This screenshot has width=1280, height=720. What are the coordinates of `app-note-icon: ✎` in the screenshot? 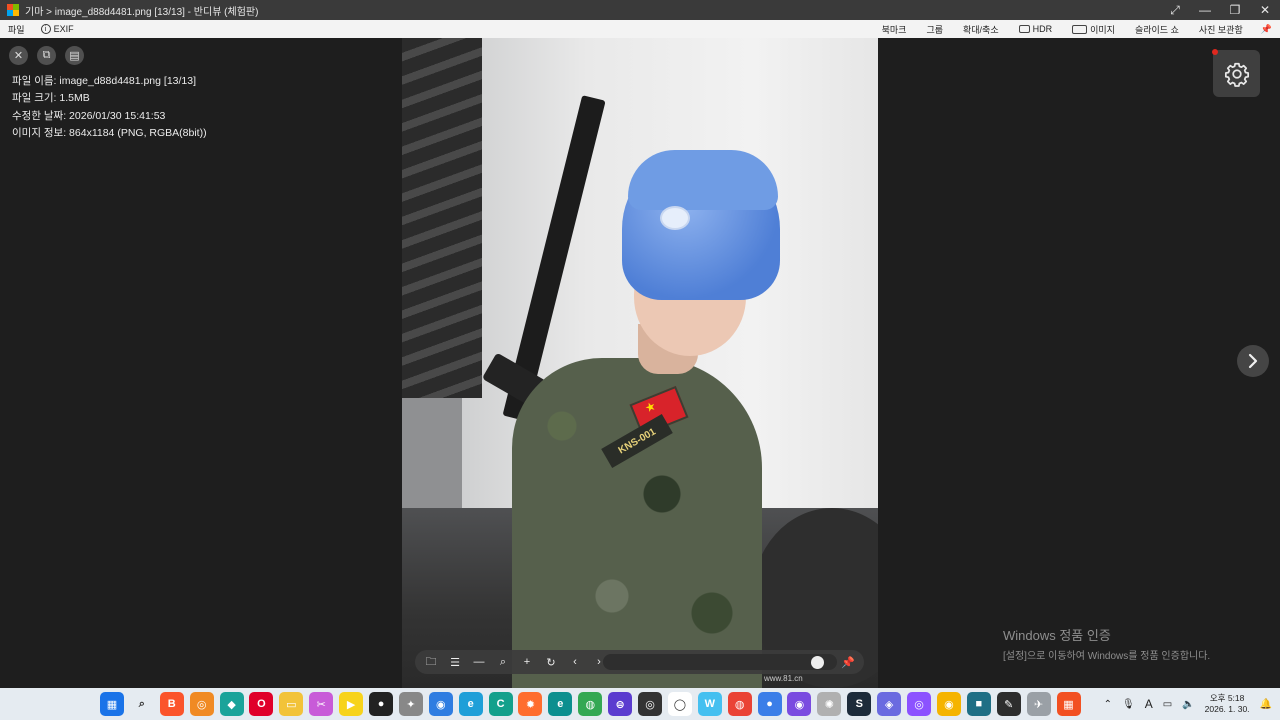 It's located at (1008, 704).